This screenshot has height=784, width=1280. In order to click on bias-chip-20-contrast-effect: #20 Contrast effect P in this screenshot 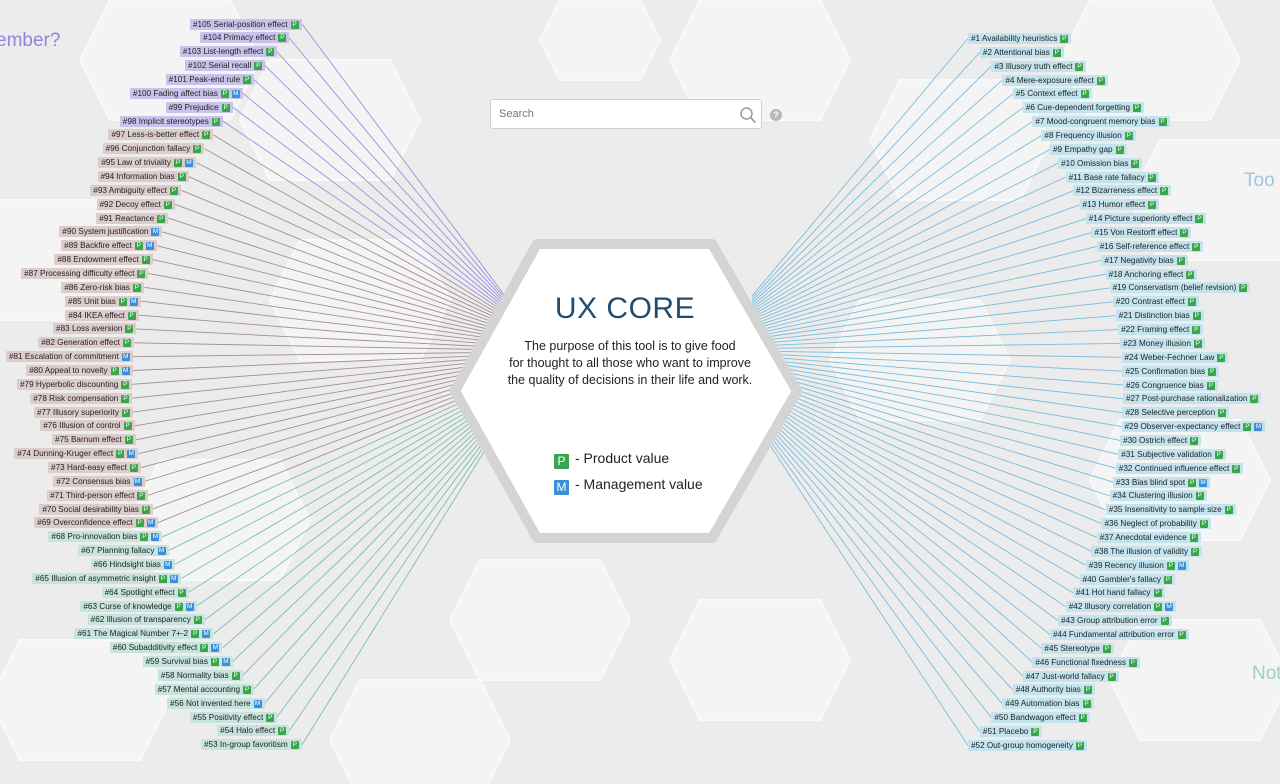, I will do `click(1155, 302)`.